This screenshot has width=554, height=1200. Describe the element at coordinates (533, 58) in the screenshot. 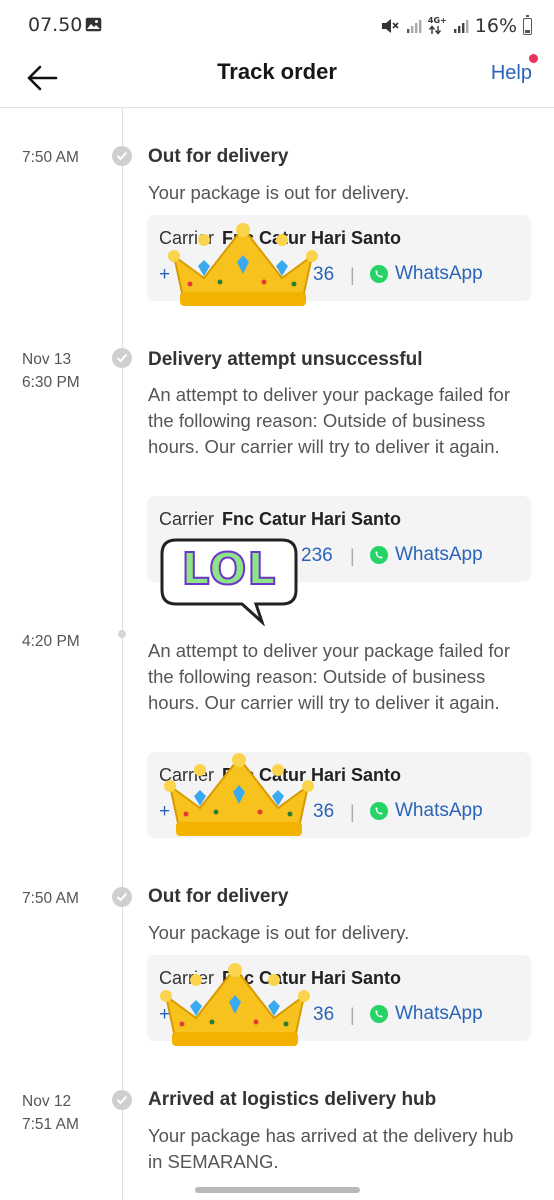

I see `notification-dot` at that location.